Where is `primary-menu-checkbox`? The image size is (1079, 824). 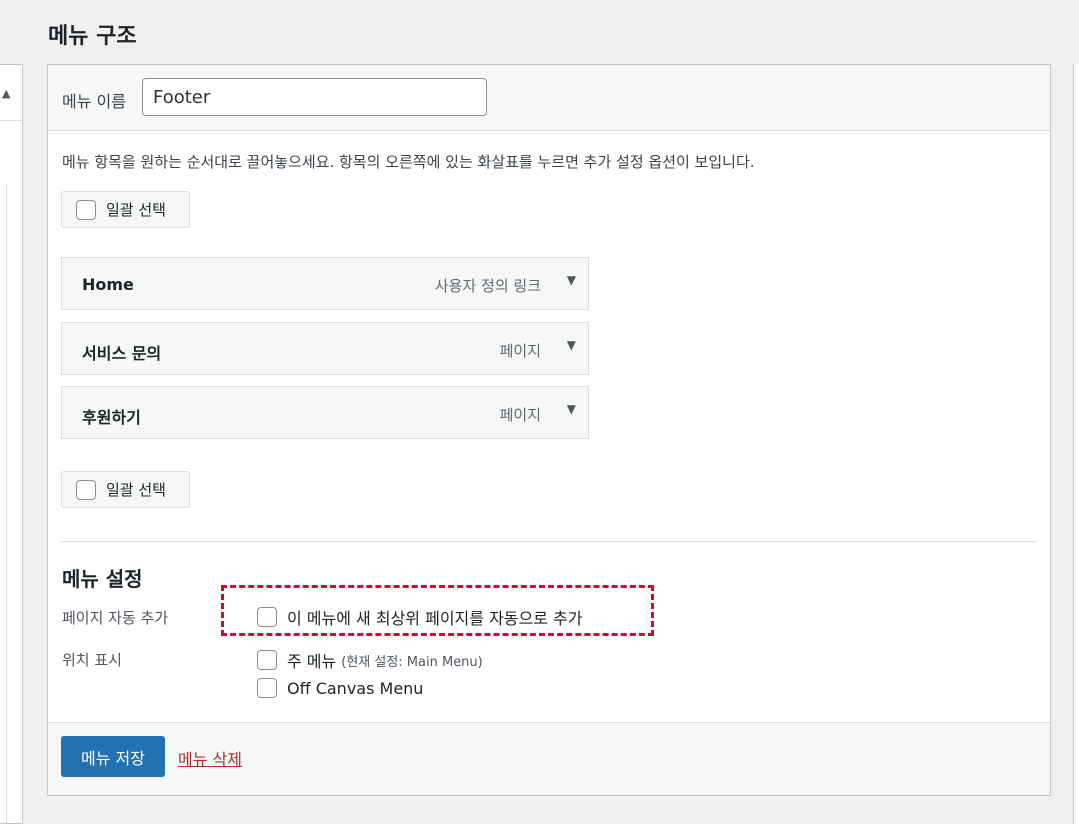 primary-menu-checkbox is located at coordinates (267, 660).